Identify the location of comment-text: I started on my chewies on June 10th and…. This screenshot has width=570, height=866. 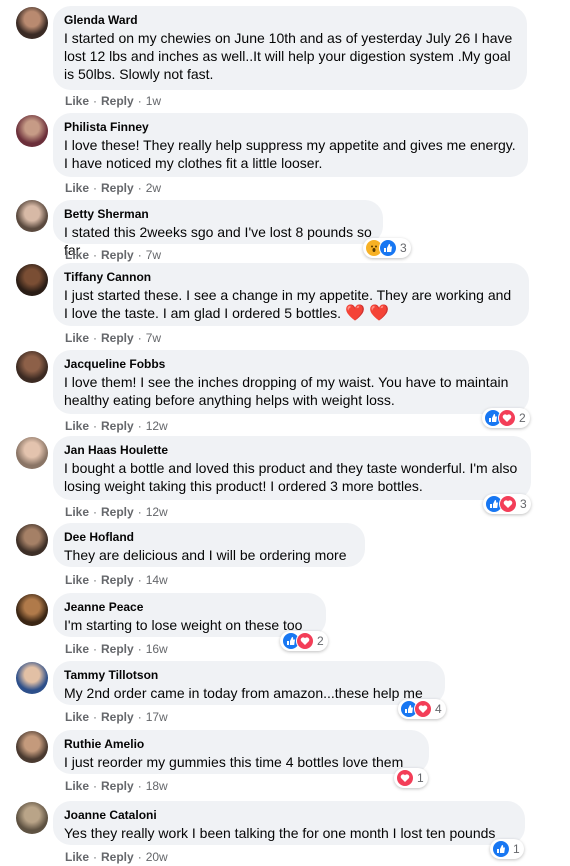
(288, 56).